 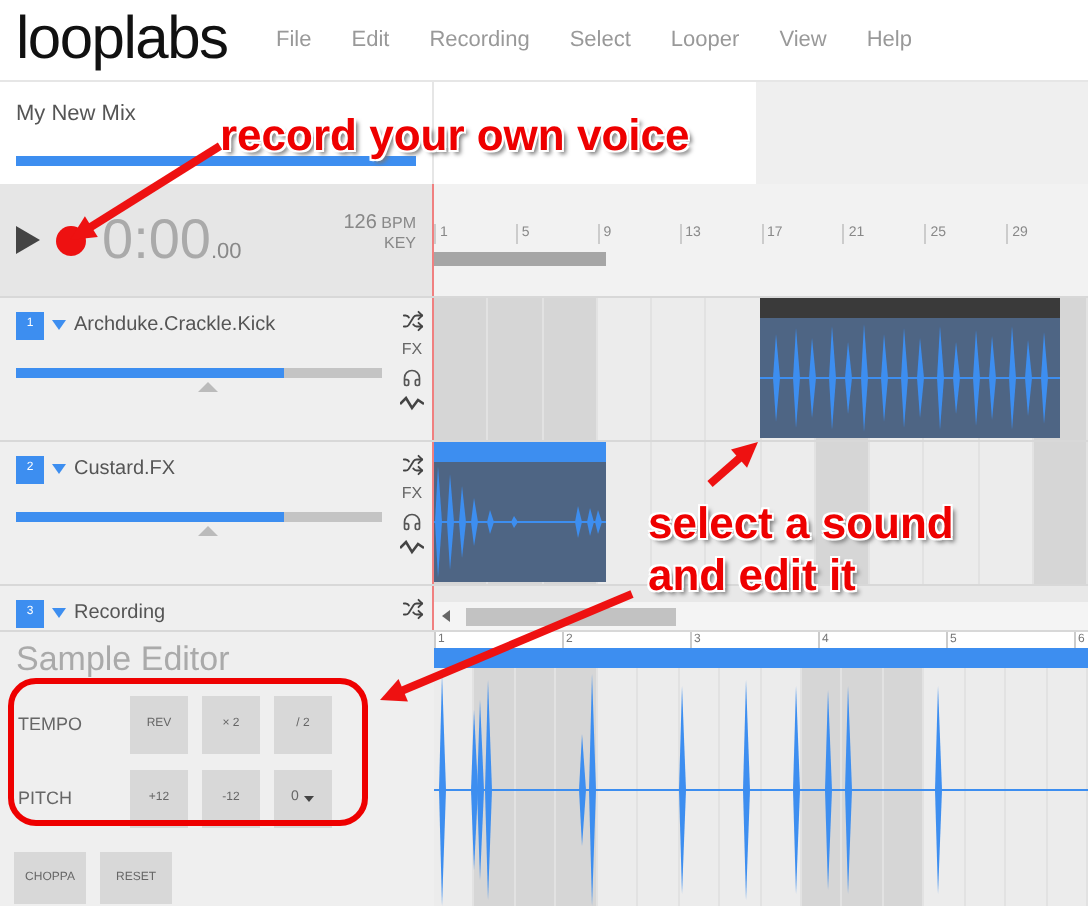 I want to click on panel-title: Sample Editor, so click(x=124, y=660).